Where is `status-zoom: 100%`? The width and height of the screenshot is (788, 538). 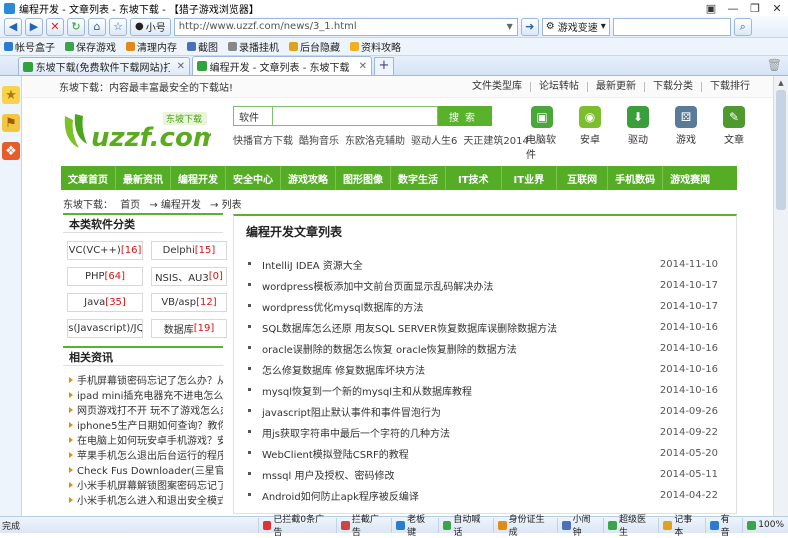 status-zoom: 100% is located at coordinates (765, 525).